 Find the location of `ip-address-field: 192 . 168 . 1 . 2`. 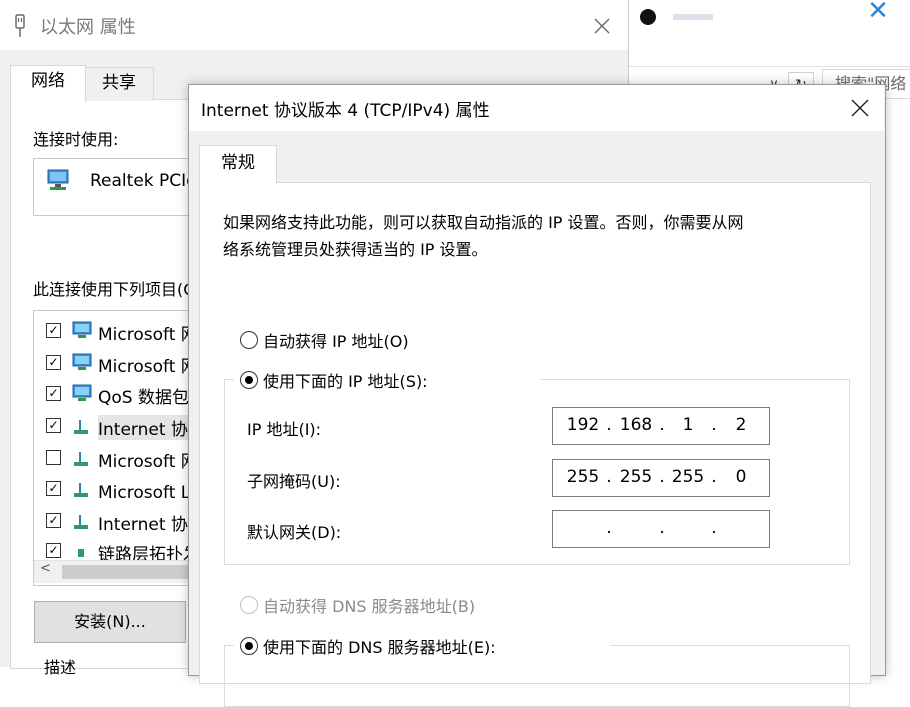

ip-address-field: 192 . 168 . 1 . 2 is located at coordinates (661, 426).